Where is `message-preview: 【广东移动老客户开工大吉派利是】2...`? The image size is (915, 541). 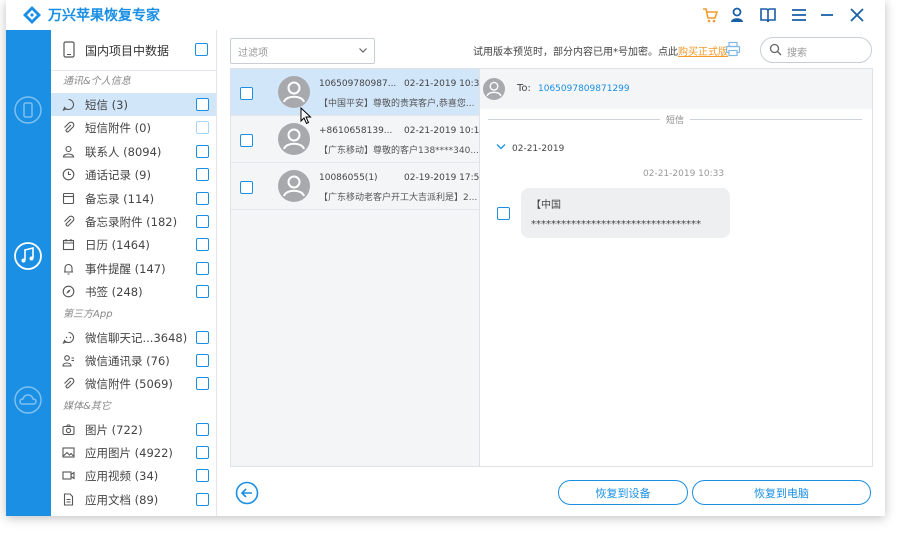 message-preview: 【广东移动老客户开工大吉派利是】2... is located at coordinates (398, 198).